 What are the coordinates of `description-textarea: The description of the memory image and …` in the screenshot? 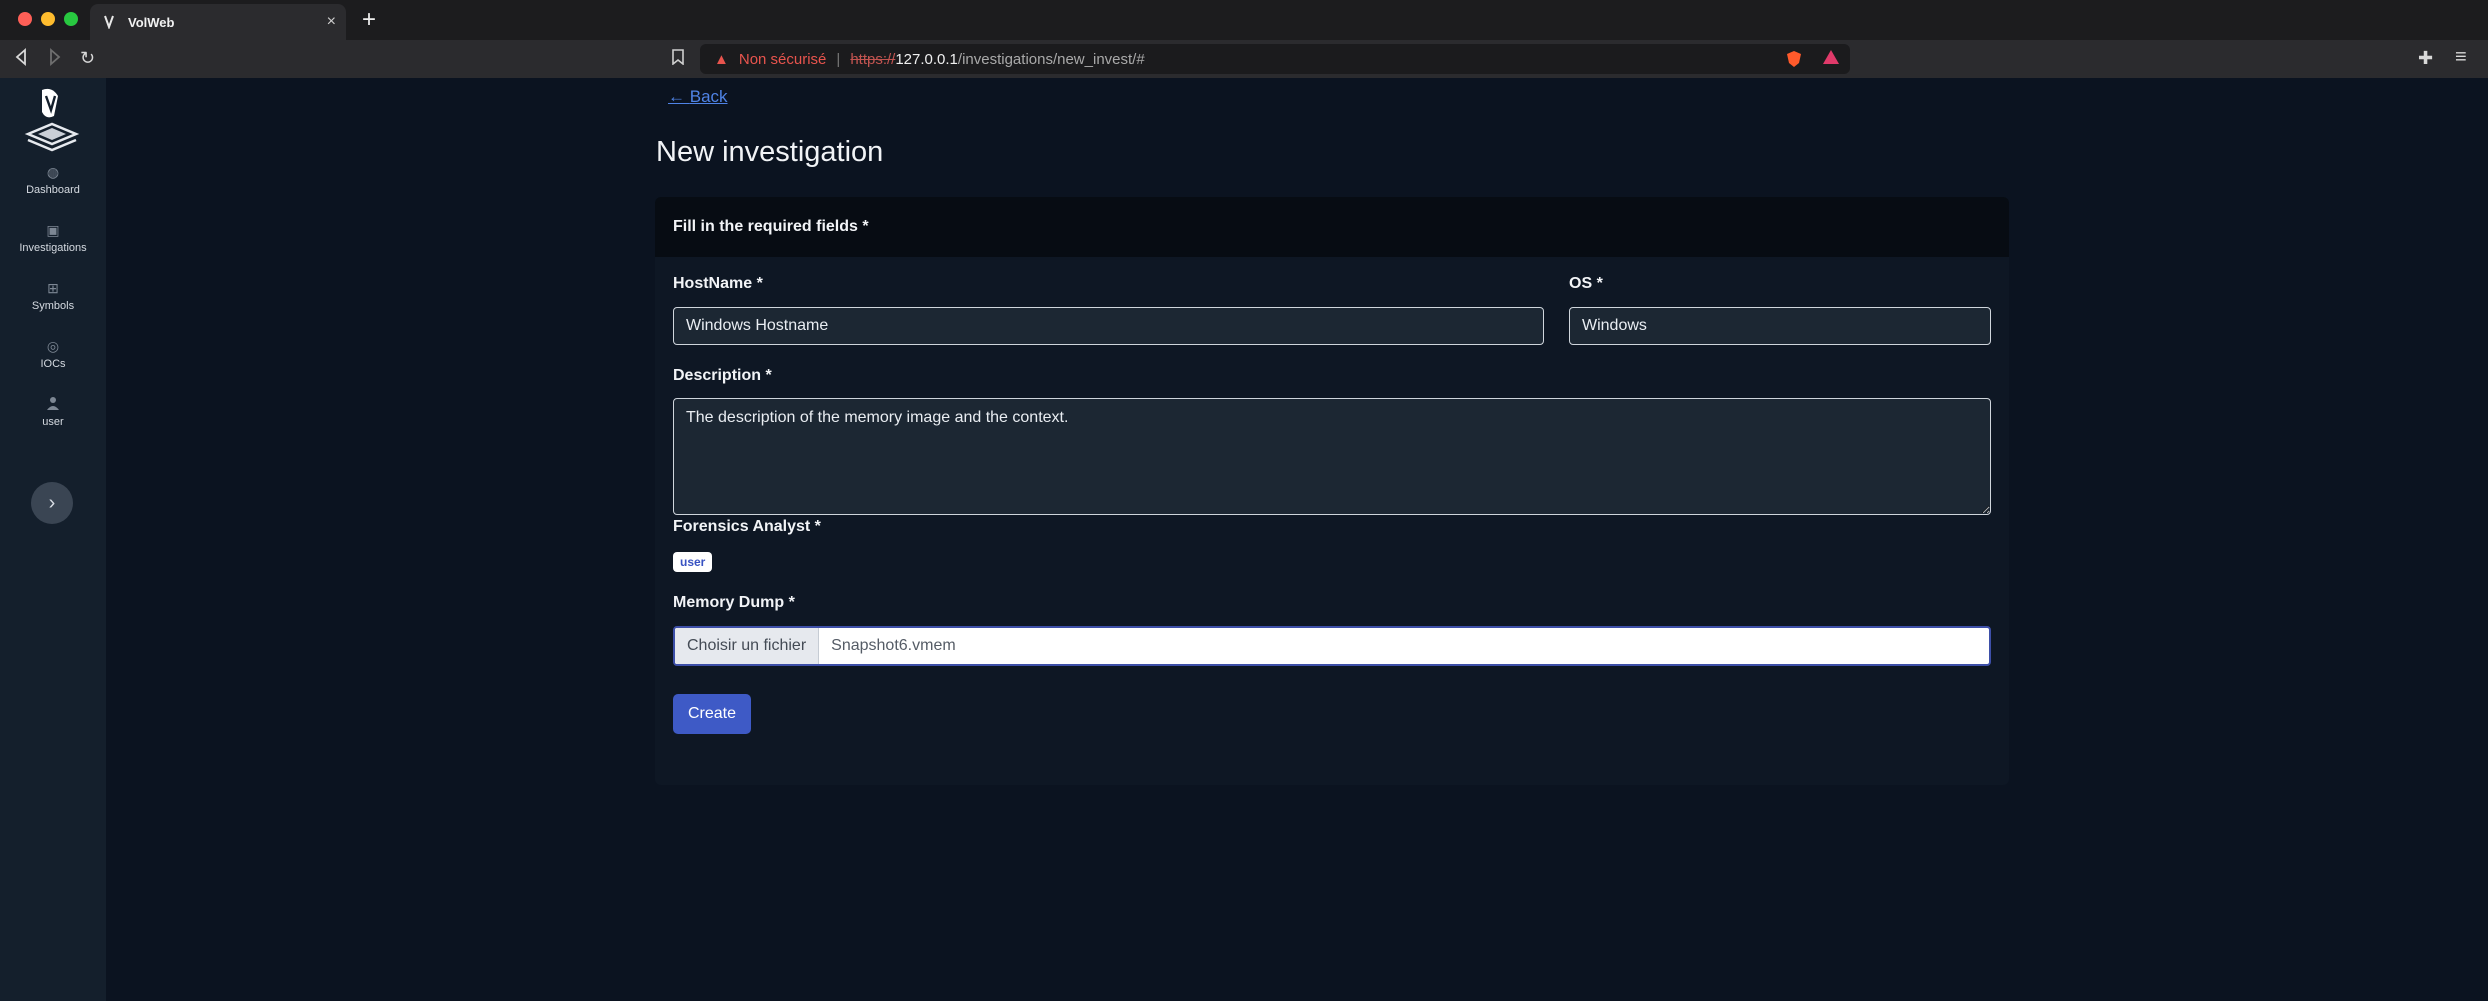 It's located at (1332, 456).